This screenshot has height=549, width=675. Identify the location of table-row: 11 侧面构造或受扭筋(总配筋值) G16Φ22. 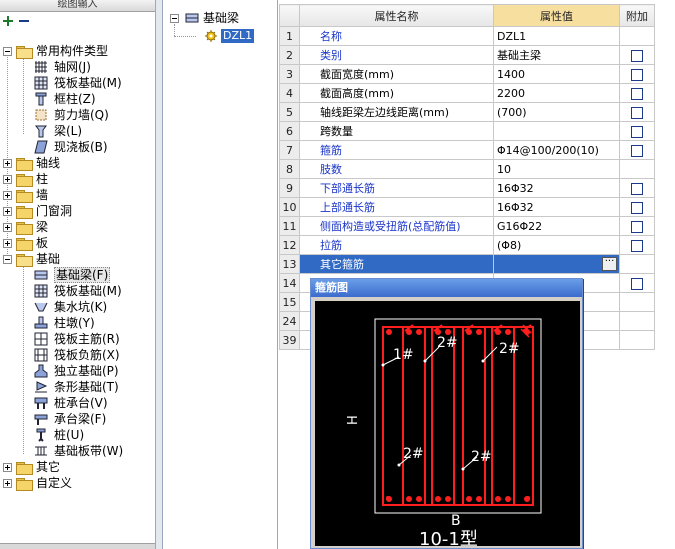
(467, 226).